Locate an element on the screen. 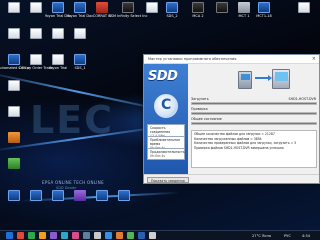  desktop-icon: Yoyon Trial Doc is located at coordinates (80, 14).